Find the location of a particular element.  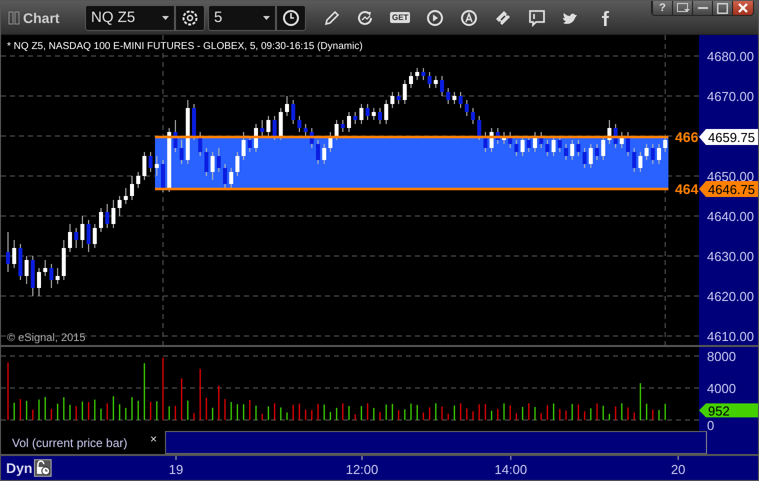

help-button: ? is located at coordinates (662, 8).